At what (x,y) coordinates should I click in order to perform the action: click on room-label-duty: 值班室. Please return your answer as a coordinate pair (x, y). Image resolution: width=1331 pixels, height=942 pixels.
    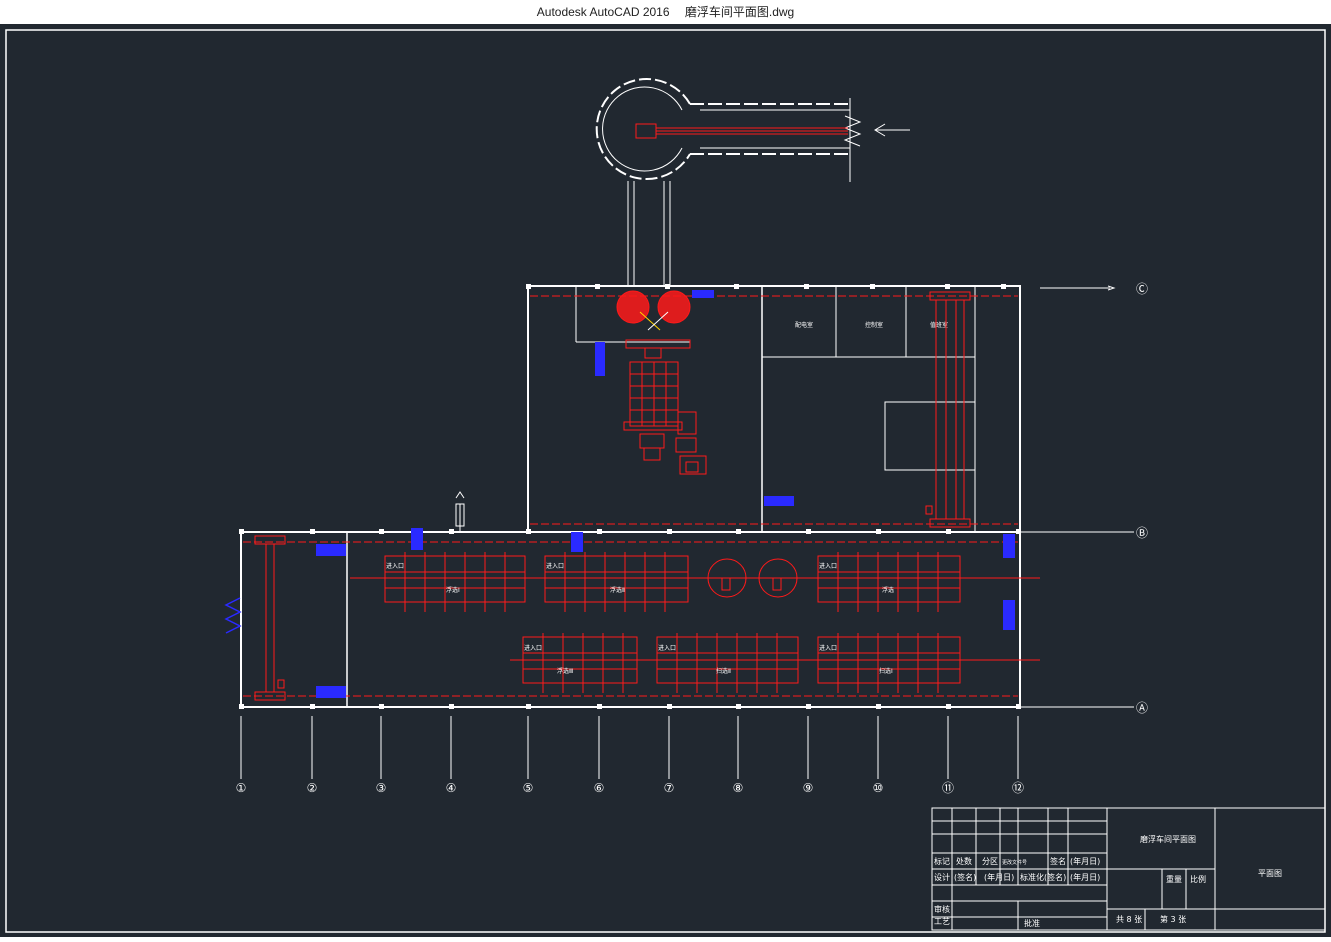
    Looking at the image, I should click on (939, 325).